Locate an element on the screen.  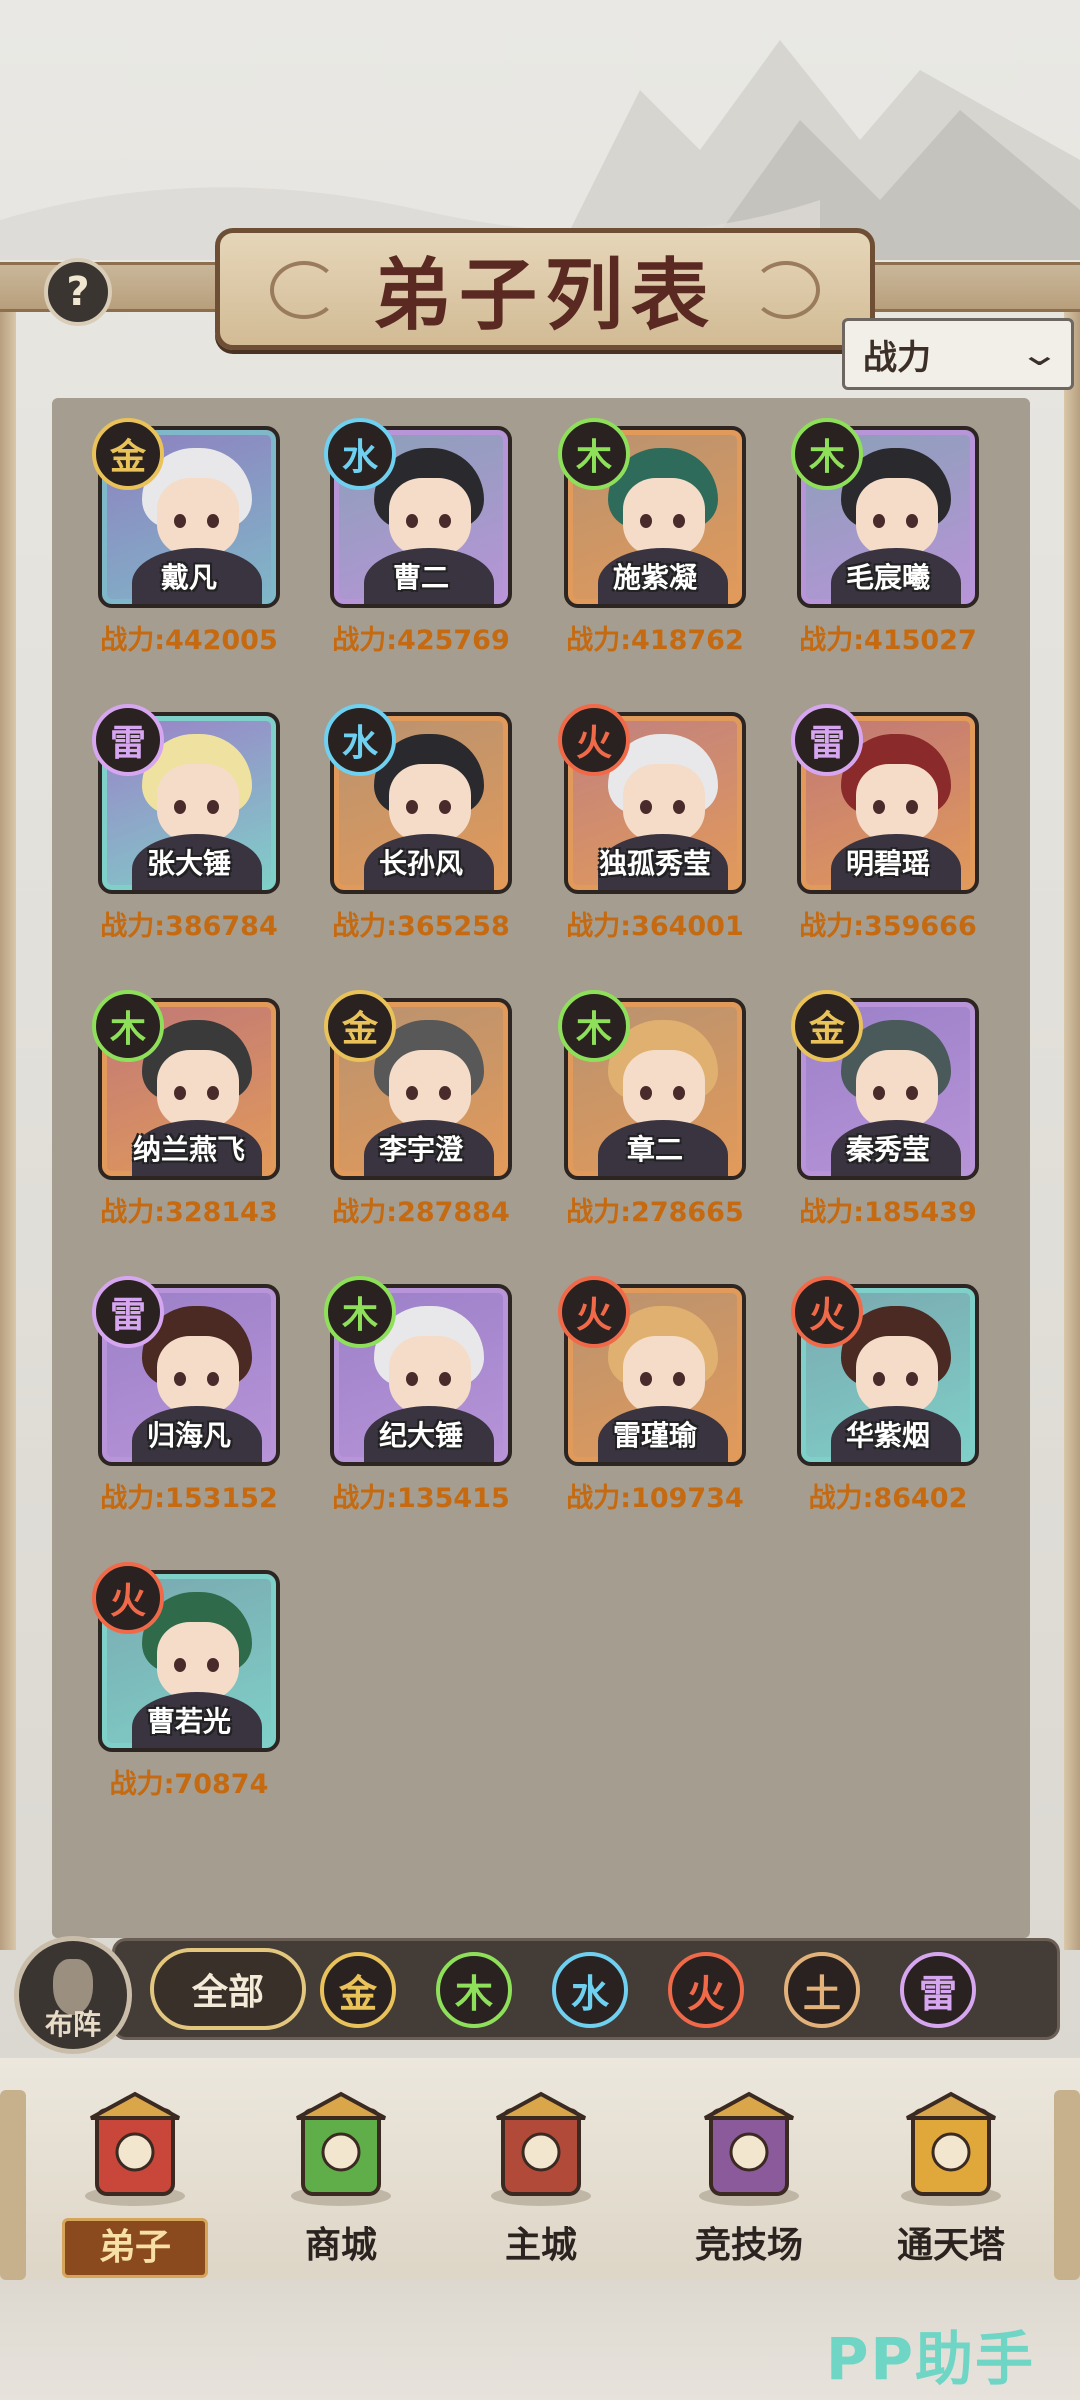
disciple-card: 雷瑾瑜 火 战力:109734 is located at coordinates (656, 1395).